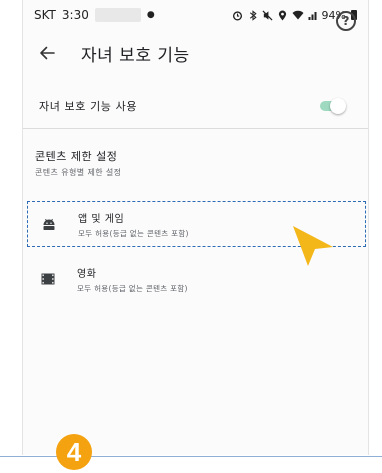 Image resolution: width=382 pixels, height=473 pixels. Describe the element at coordinates (253, 15) in the screenshot. I see `bluetooth-icon` at that location.